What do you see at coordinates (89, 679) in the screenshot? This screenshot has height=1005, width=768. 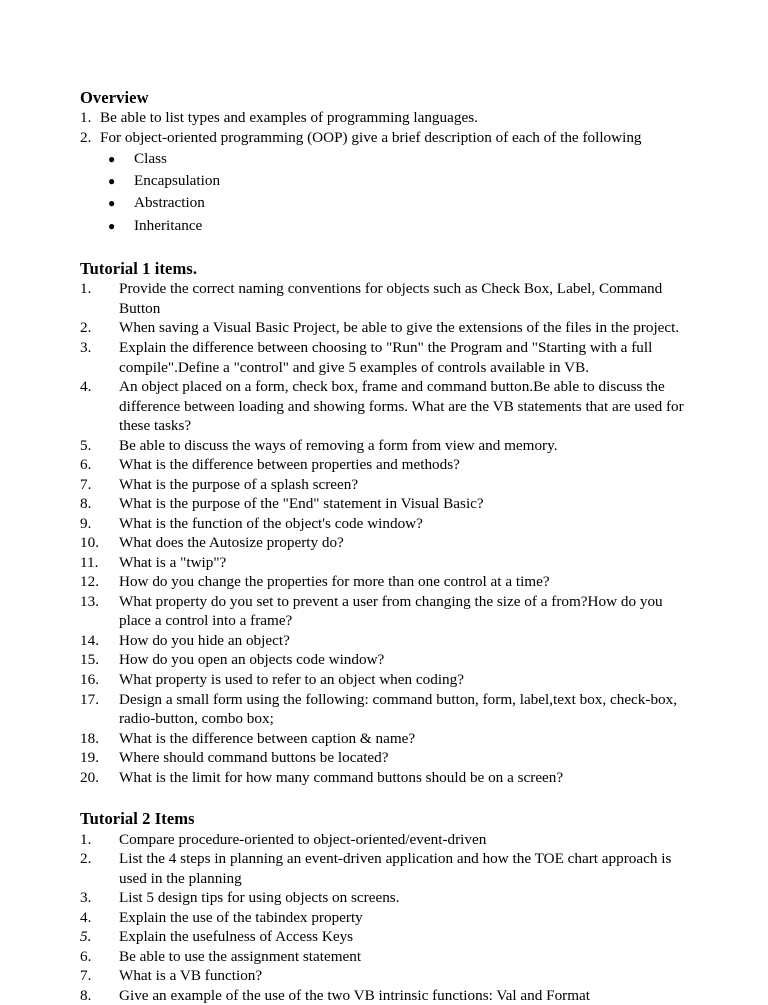 I see `list-item-number: 16.` at bounding box center [89, 679].